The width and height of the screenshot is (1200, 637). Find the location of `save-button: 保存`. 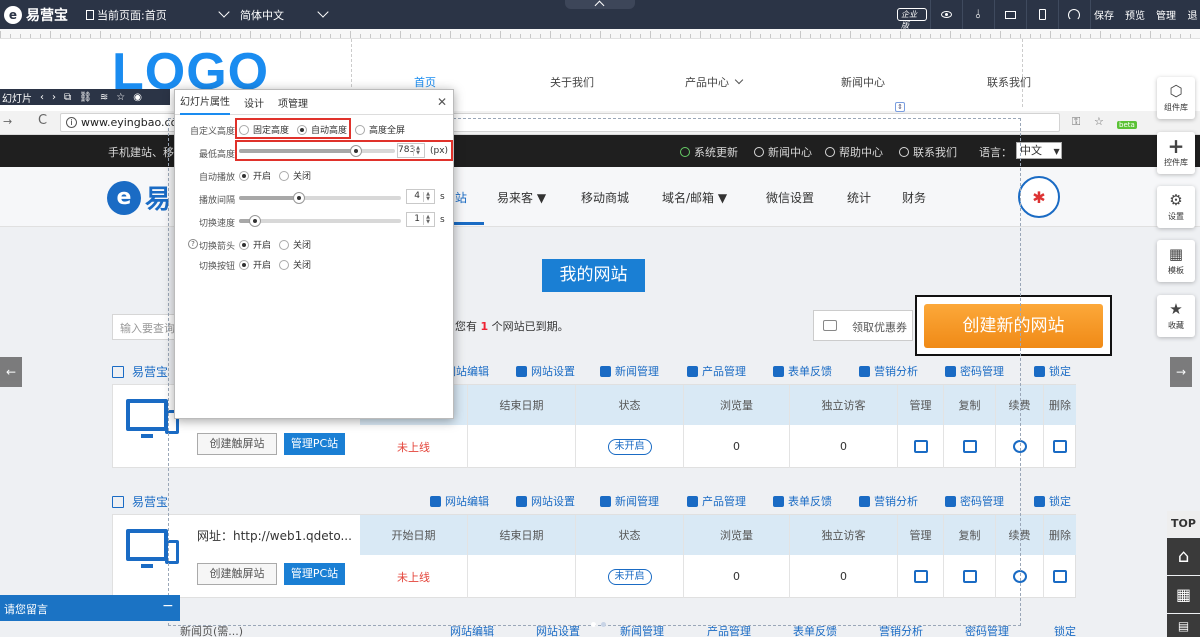

save-button: 保存 is located at coordinates (1104, 14).